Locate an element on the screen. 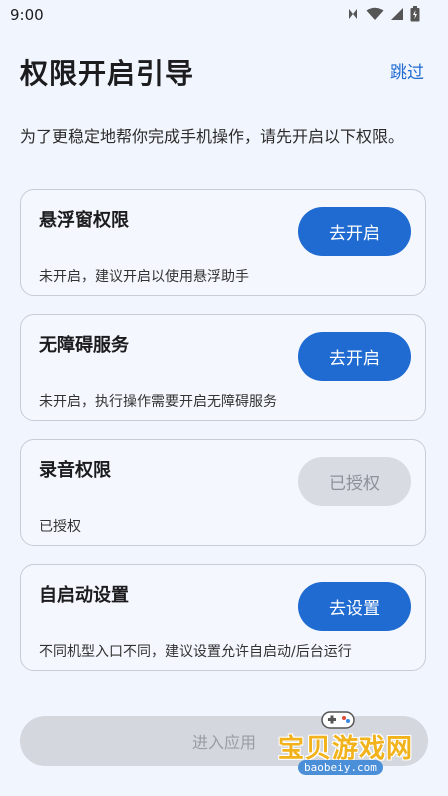 Image resolution: width=448 pixels, height=796 pixels. card-title: 悬浮窗权限 is located at coordinates (84, 220).